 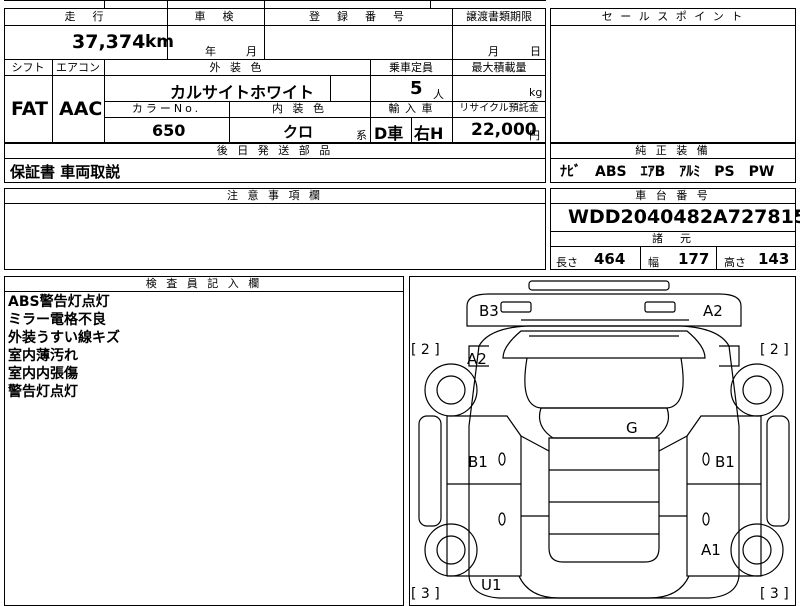 What do you see at coordinates (499, 16) in the screenshot?
I see `transfer-deadline-header: 譲渡書類期限` at bounding box center [499, 16].